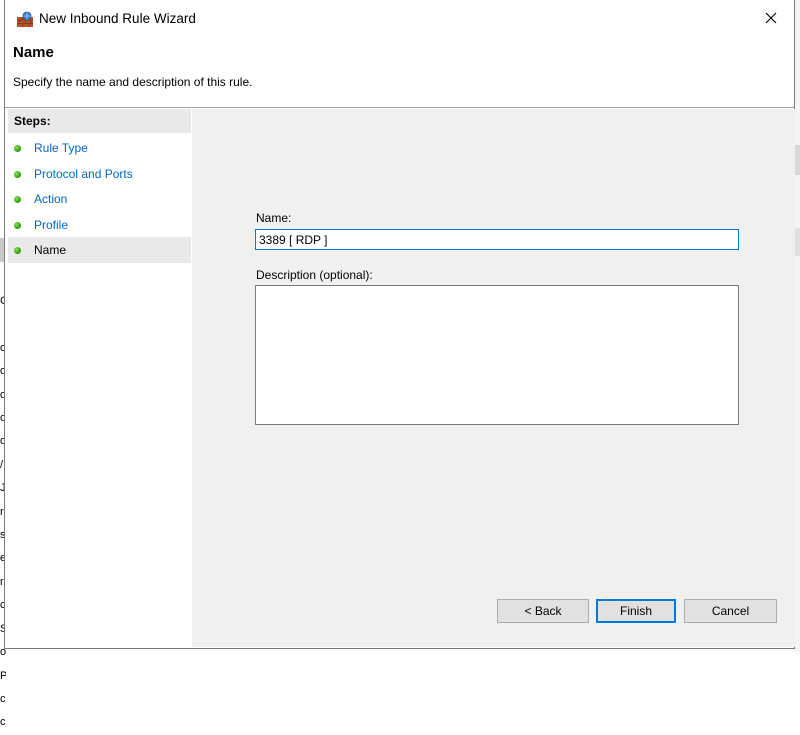 This screenshot has height=735, width=800. I want to click on title-bar: New Inbound Rule Wizard, so click(399, 19).